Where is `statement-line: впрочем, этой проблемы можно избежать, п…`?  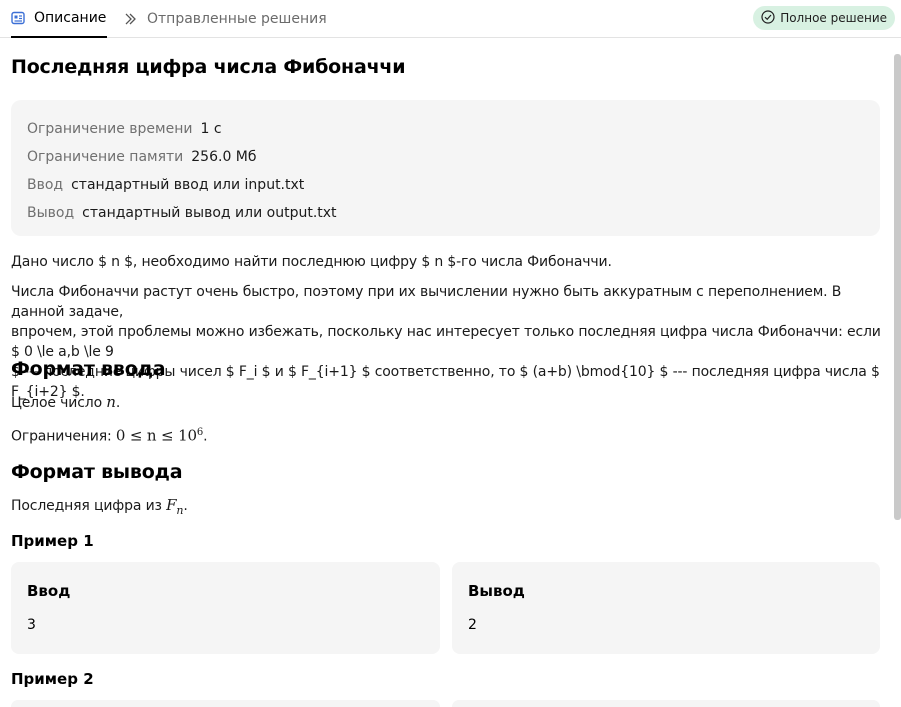
statement-line: впрочем, этой проблемы можно избежать, п… is located at coordinates (446, 342).